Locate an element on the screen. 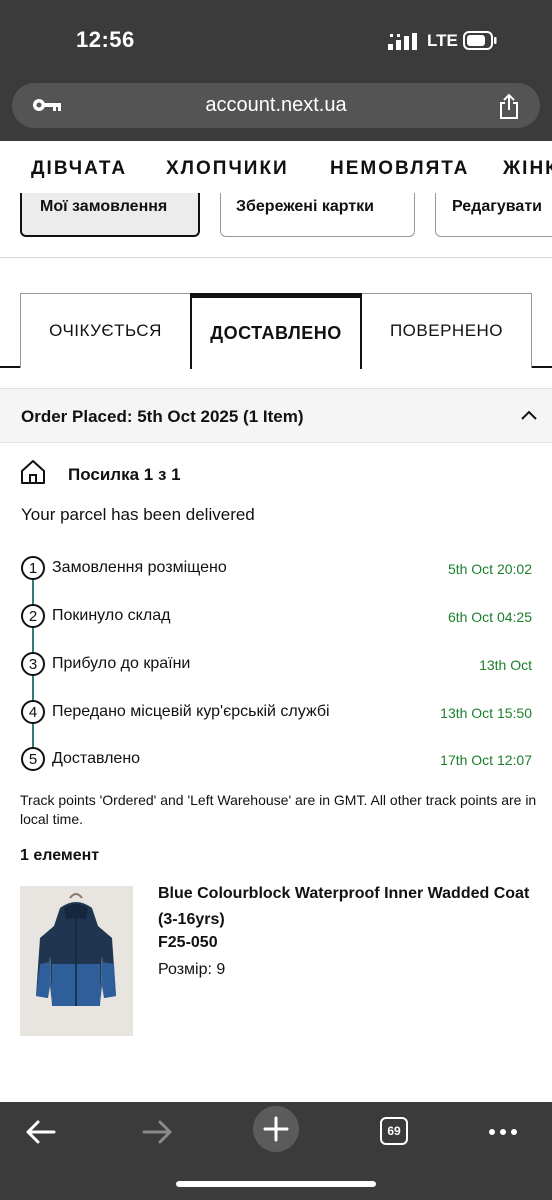  step-label: Покинуло склад is located at coordinates (111, 615).